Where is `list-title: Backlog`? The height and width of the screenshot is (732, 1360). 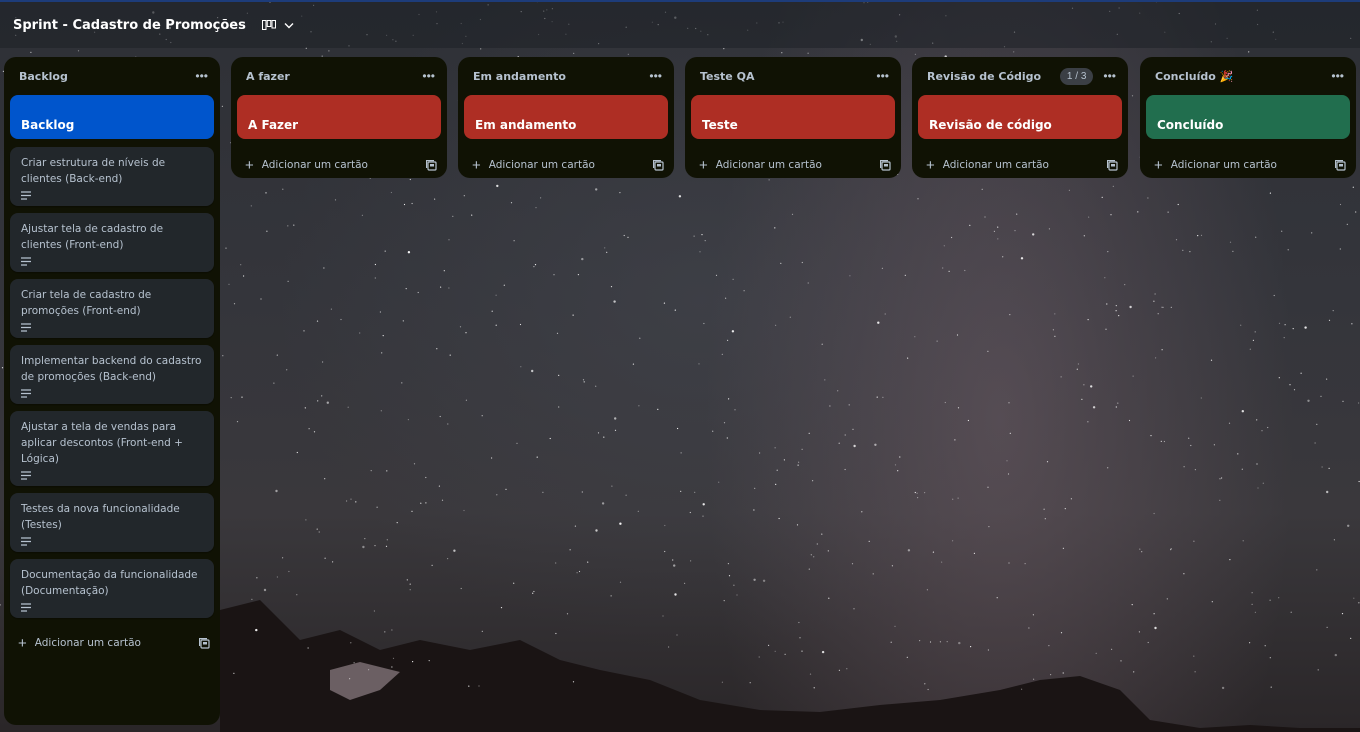 list-title: Backlog is located at coordinates (43, 76).